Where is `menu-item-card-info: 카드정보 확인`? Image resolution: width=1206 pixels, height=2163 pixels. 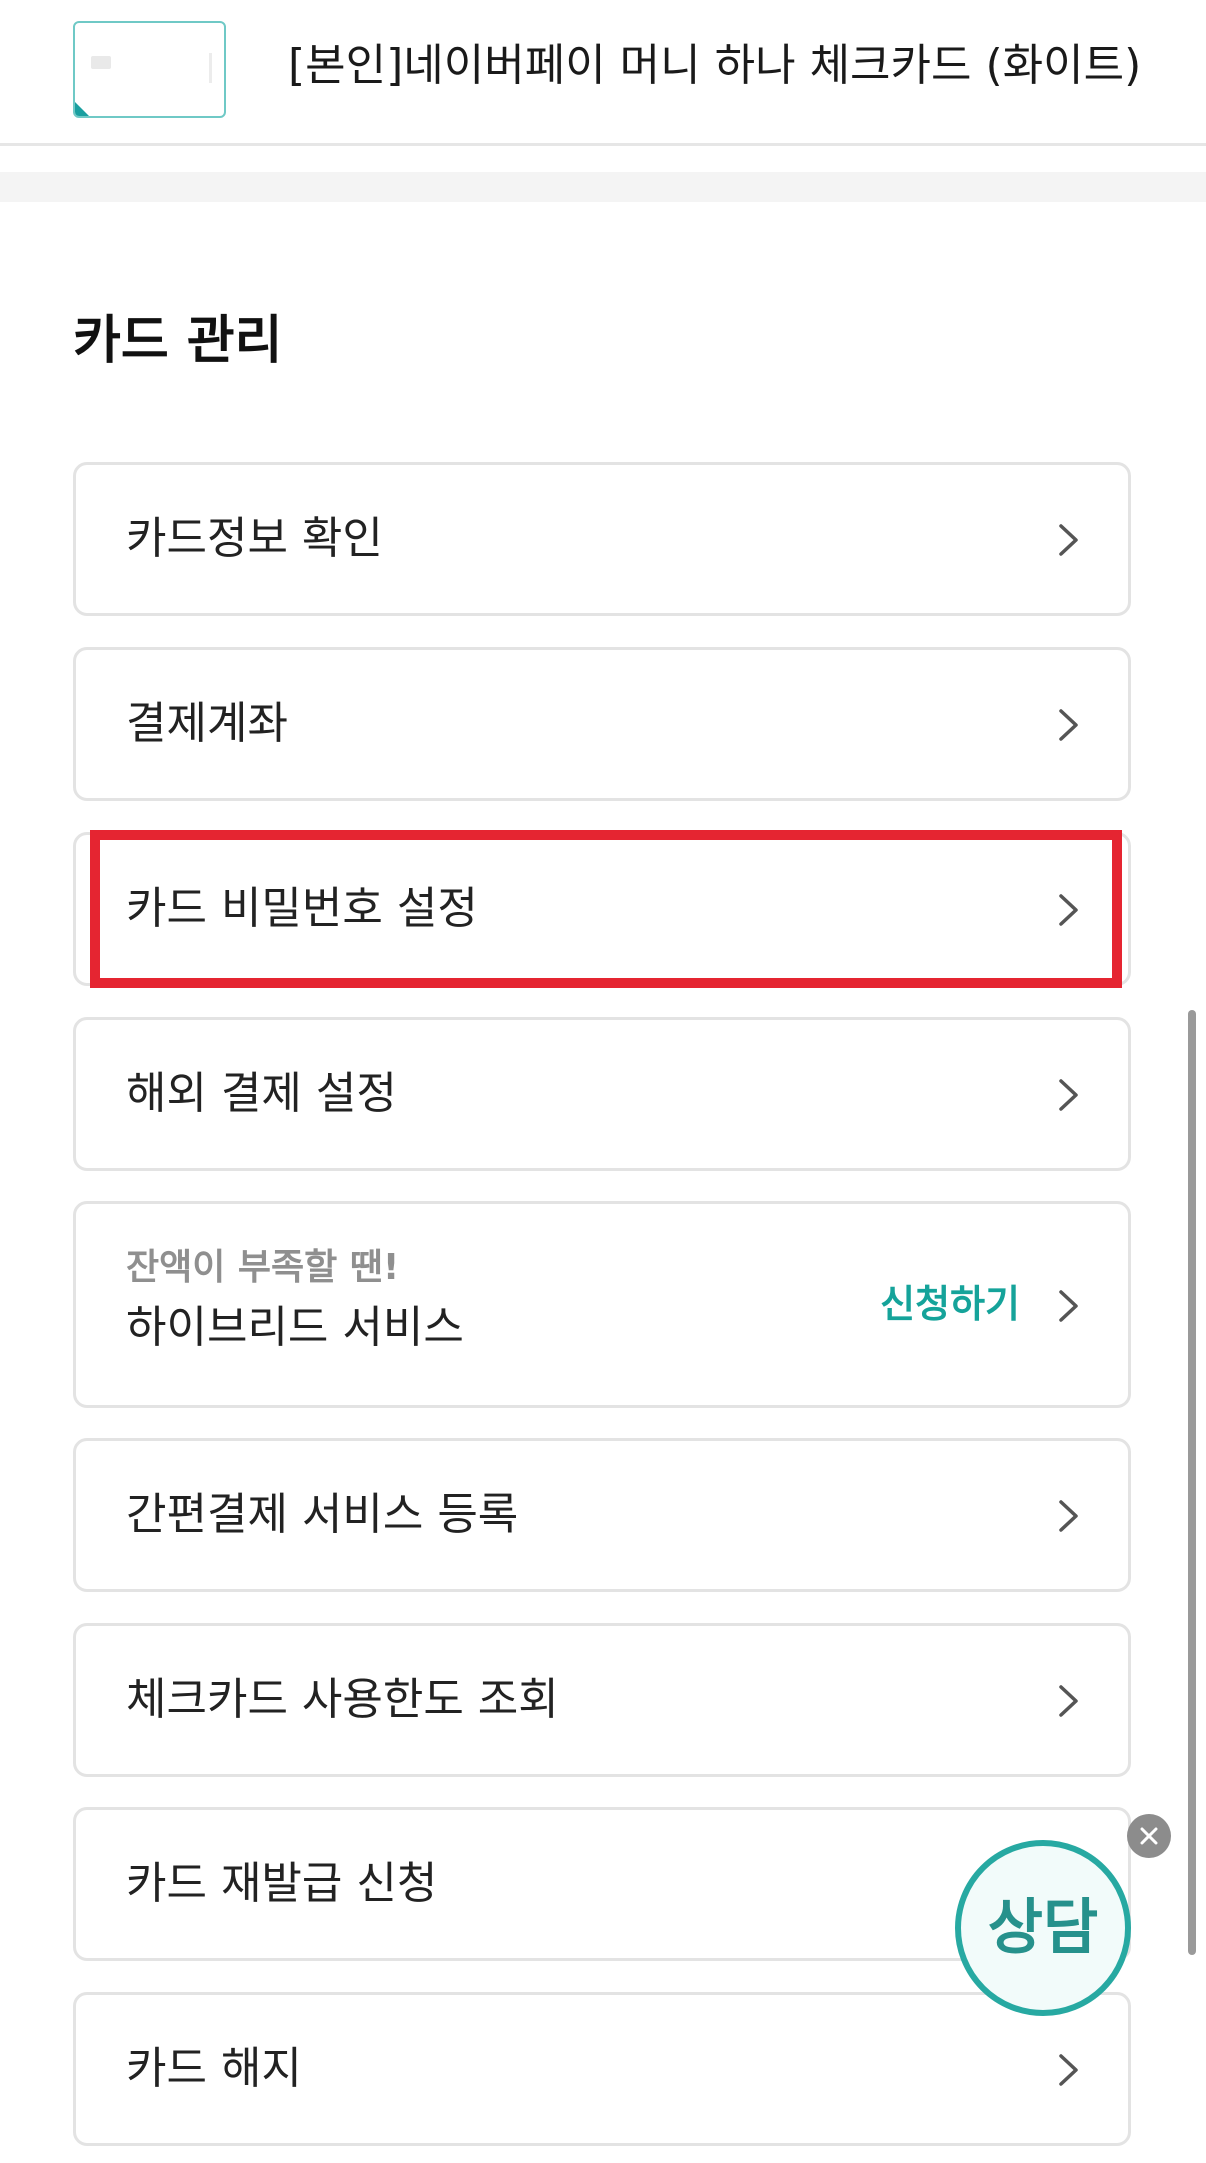
menu-item-card-info: 카드정보 확인 is located at coordinates (602, 539).